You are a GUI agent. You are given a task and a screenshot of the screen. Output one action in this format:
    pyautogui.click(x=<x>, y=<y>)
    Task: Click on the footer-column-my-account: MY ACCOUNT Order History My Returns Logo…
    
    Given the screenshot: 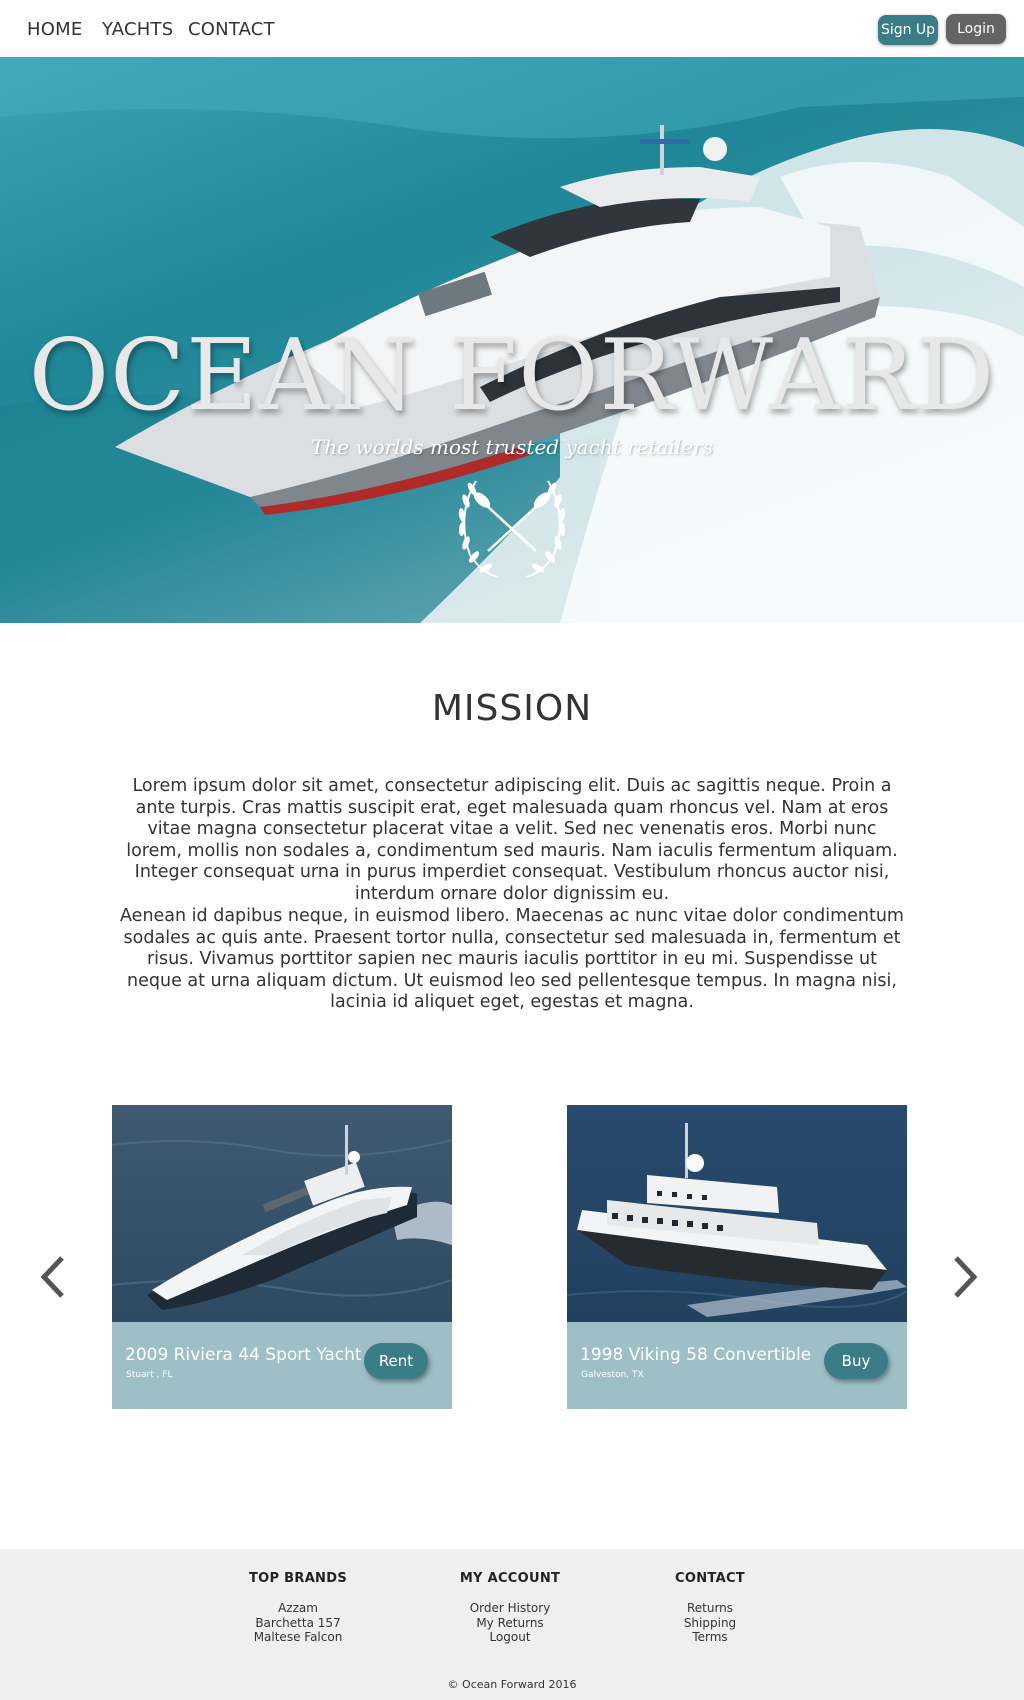 What is the action you would take?
    pyautogui.click(x=510, y=1608)
    